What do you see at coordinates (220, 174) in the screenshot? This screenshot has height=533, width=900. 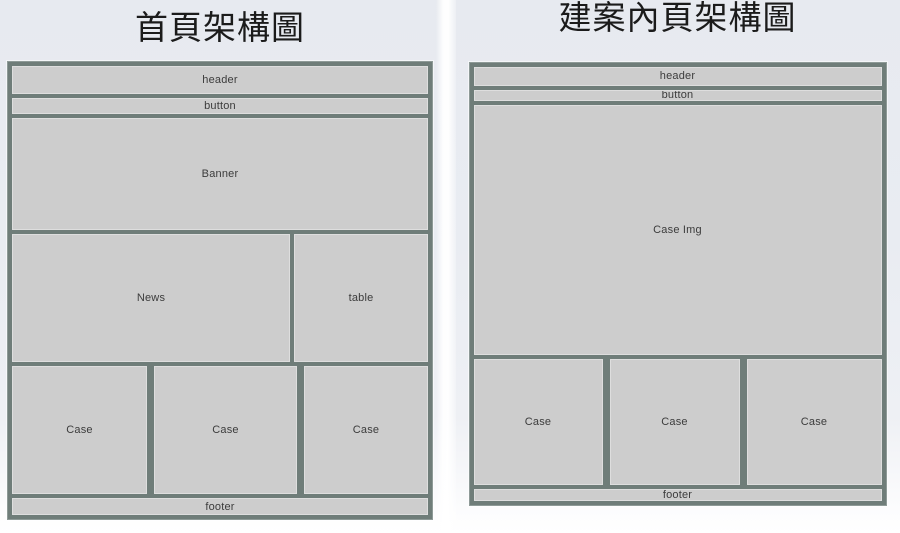 I see `block-banner: Banner` at bounding box center [220, 174].